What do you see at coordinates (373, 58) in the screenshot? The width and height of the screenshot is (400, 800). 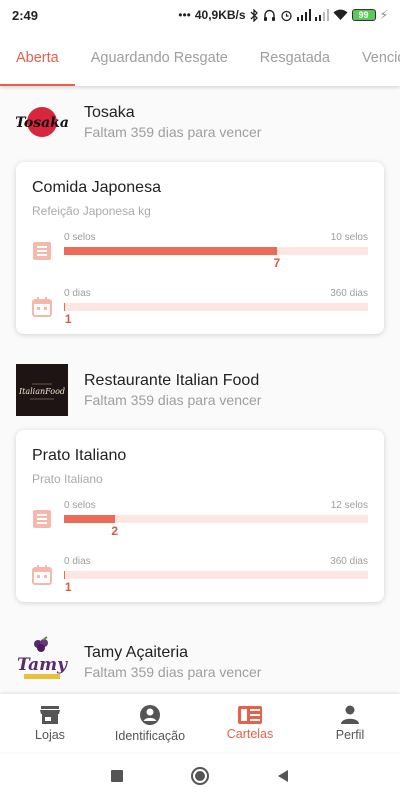 I see `tab-vencidas: Vencidas` at bounding box center [373, 58].